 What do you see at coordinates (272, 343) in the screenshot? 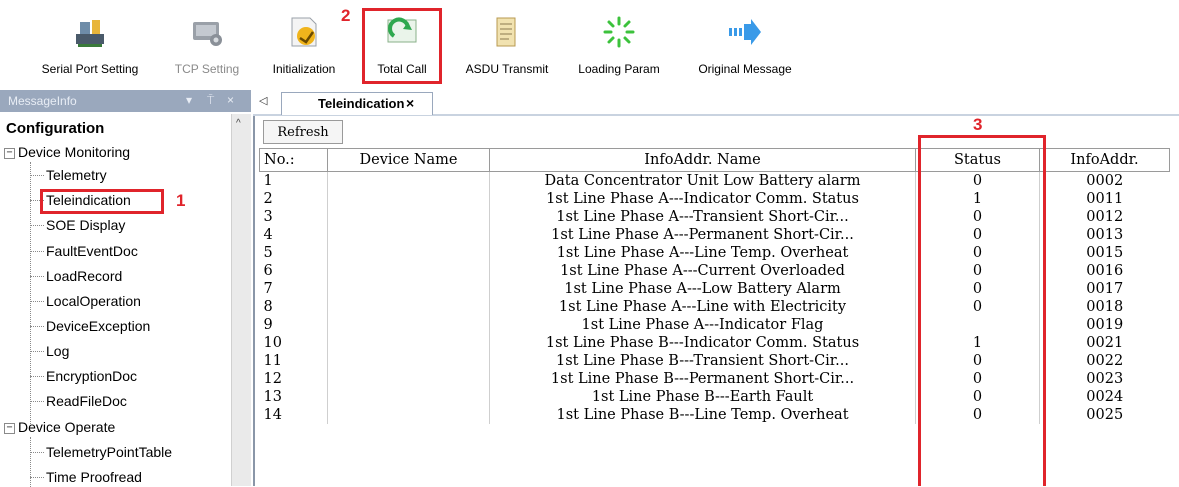
I see `row-number: 10` at bounding box center [272, 343].